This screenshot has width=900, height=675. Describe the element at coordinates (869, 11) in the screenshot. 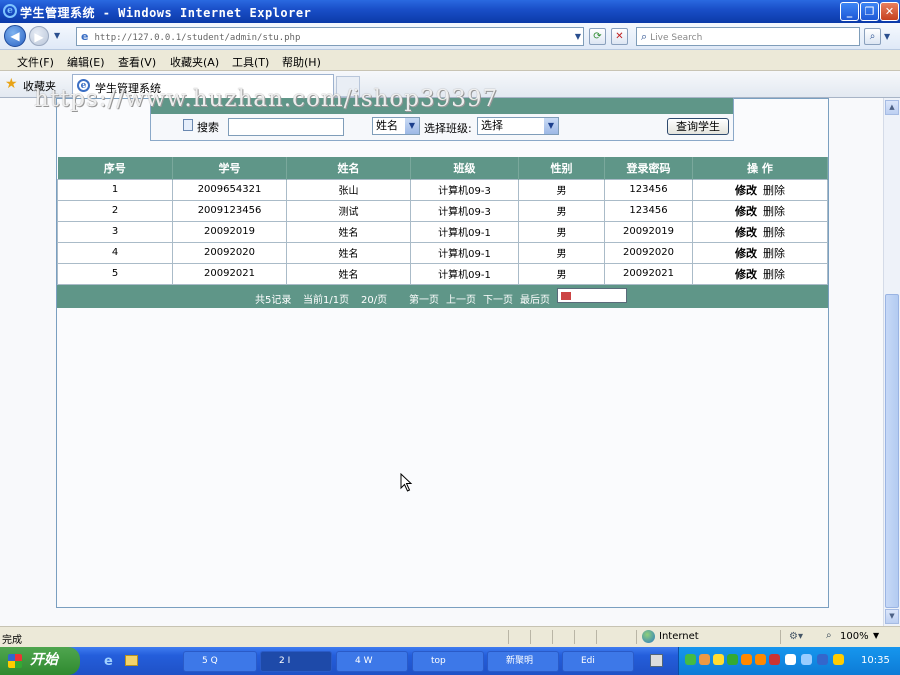

I see `maximize-button: ❐` at that location.